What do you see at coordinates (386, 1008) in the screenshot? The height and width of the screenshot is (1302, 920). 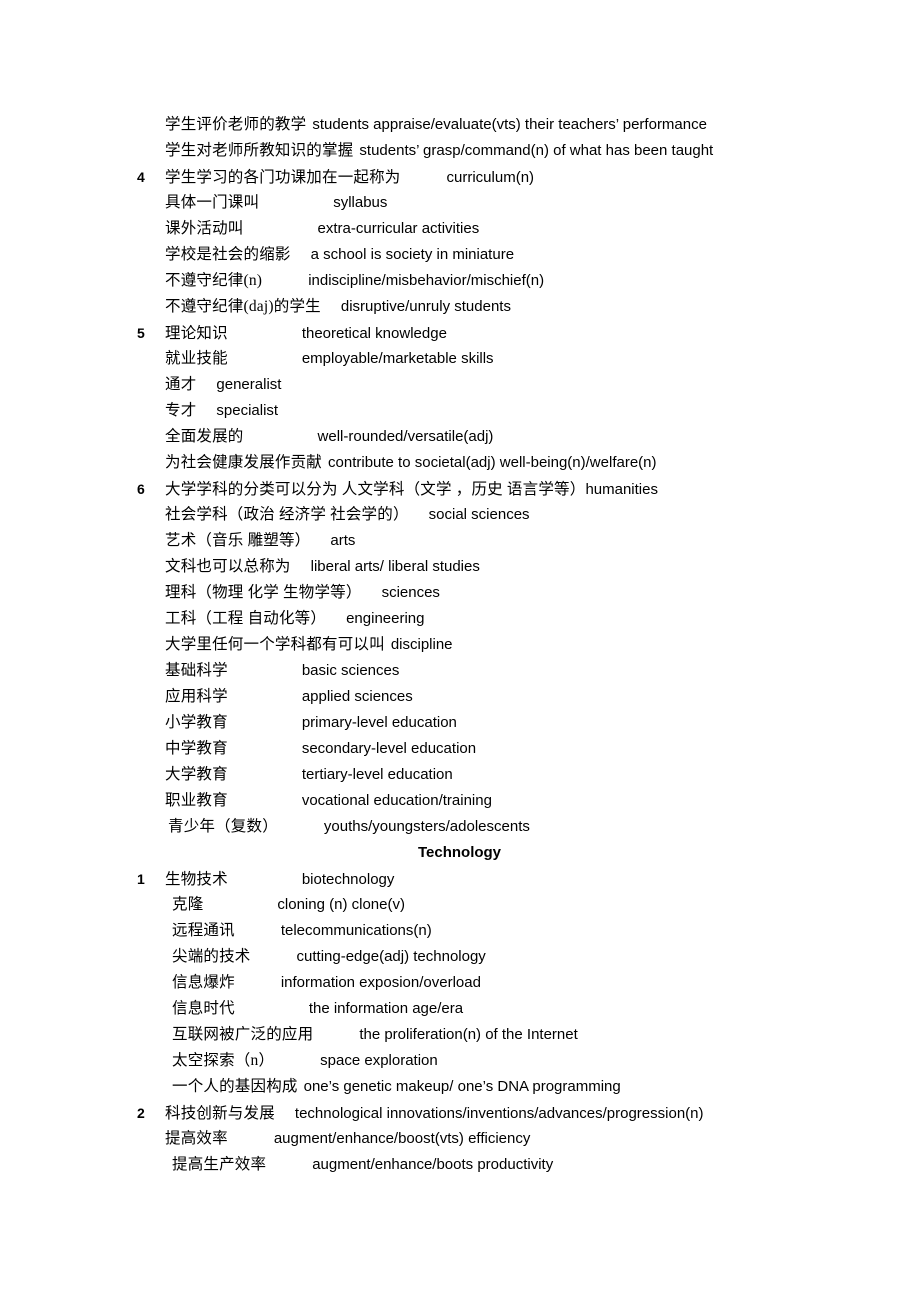 I see `english-term: the information age/era` at bounding box center [386, 1008].